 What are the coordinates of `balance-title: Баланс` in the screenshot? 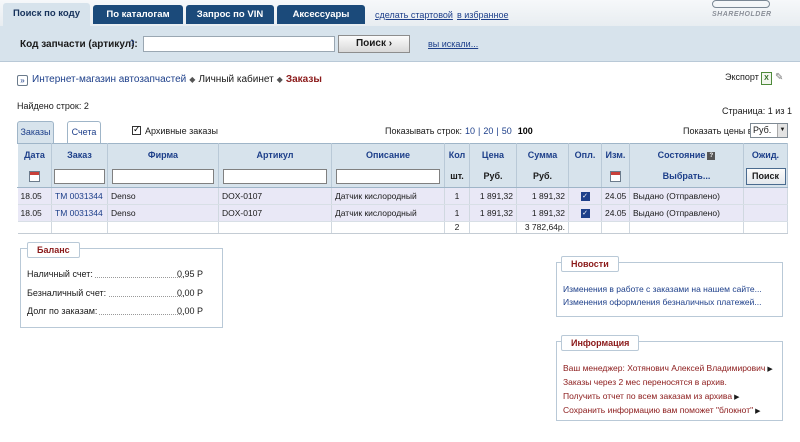 It's located at (53, 250).